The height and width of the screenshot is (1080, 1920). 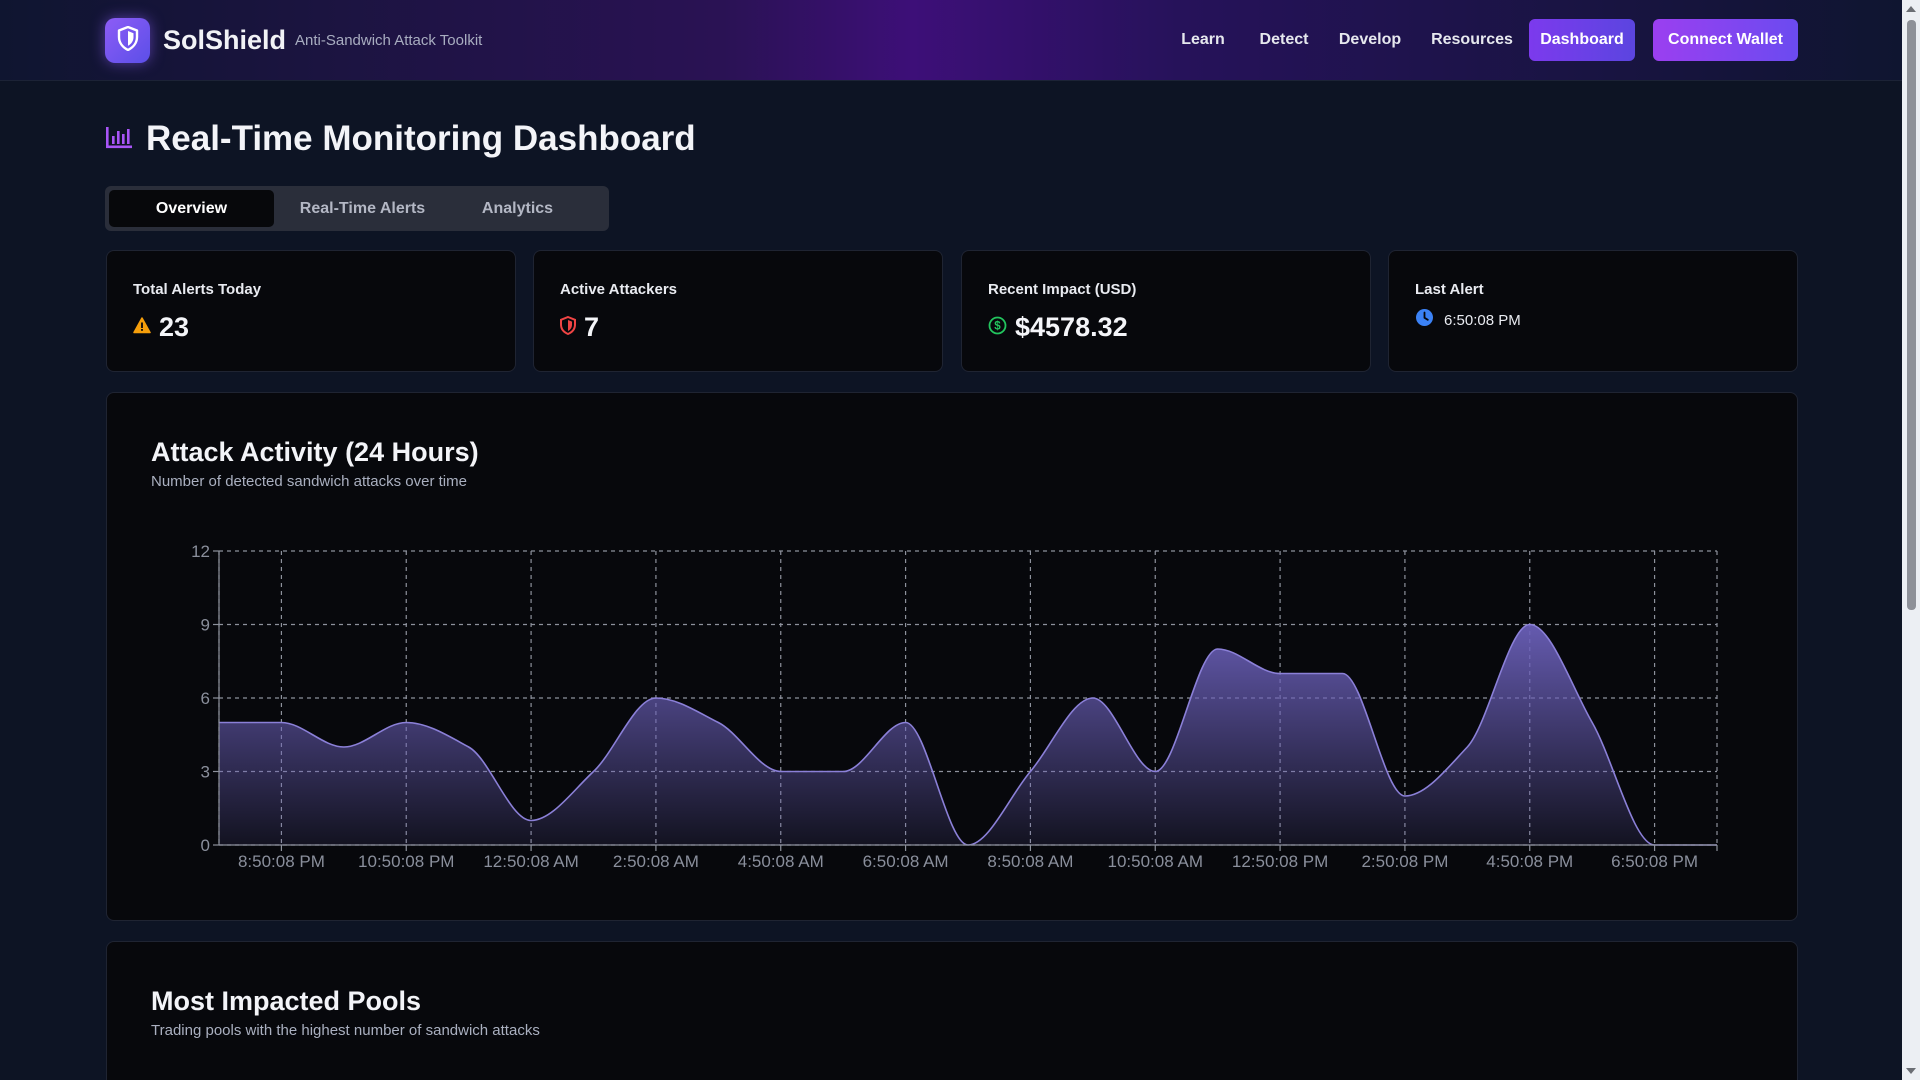 What do you see at coordinates (205, 698) in the screenshot?
I see `y-tick-label: 6` at bounding box center [205, 698].